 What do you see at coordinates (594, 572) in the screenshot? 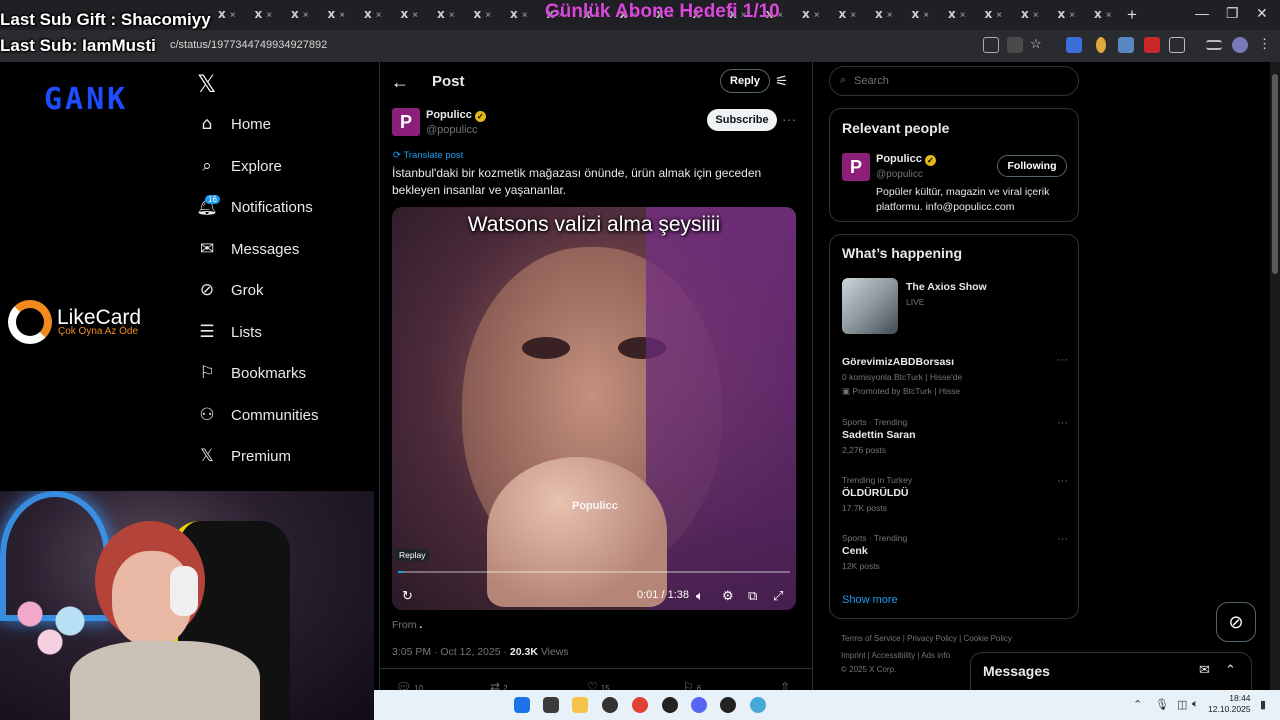
I see `video-progress-bar` at bounding box center [594, 572].